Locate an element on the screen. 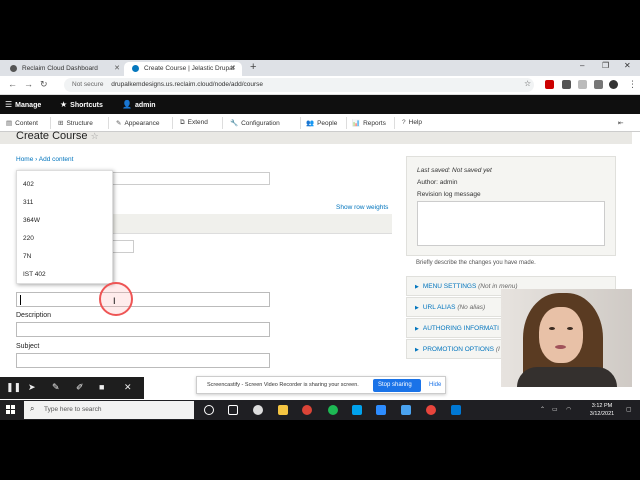 The width and height of the screenshot is (640, 480). maximize-icon: ❐ is located at coordinates (605, 65).